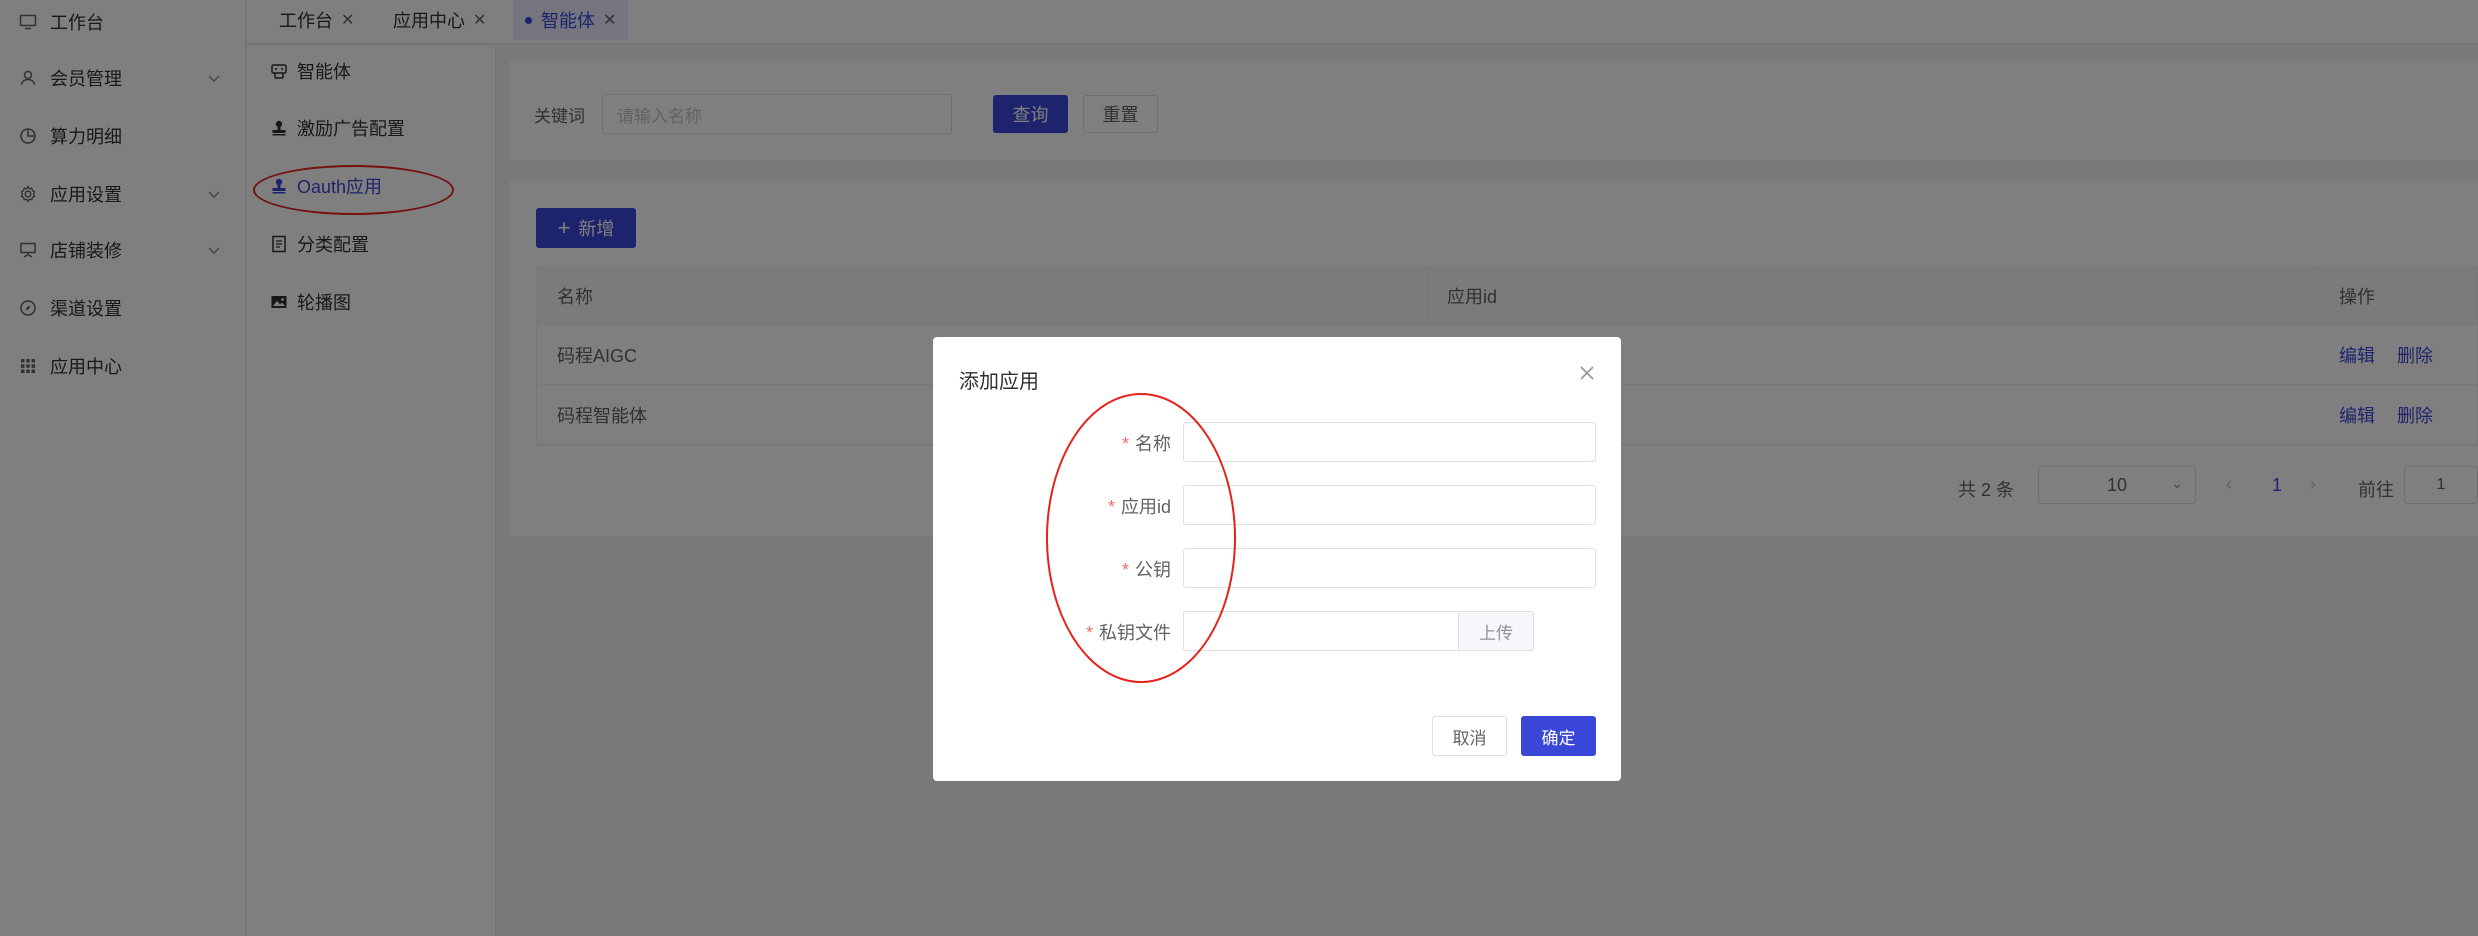  What do you see at coordinates (1469, 736) in the screenshot?
I see `cancel-button: 取消` at bounding box center [1469, 736].